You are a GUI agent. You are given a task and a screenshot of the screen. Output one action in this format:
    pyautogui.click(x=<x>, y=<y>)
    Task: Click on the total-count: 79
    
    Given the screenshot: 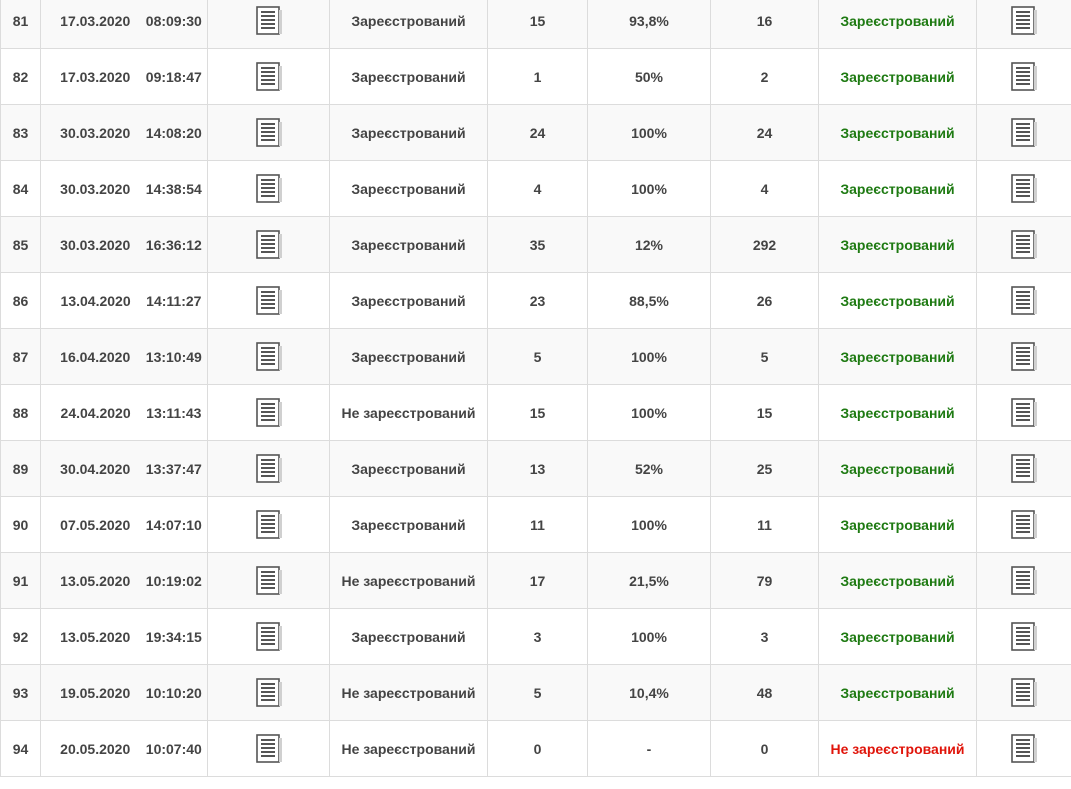 What is the action you would take?
    pyautogui.click(x=764, y=580)
    